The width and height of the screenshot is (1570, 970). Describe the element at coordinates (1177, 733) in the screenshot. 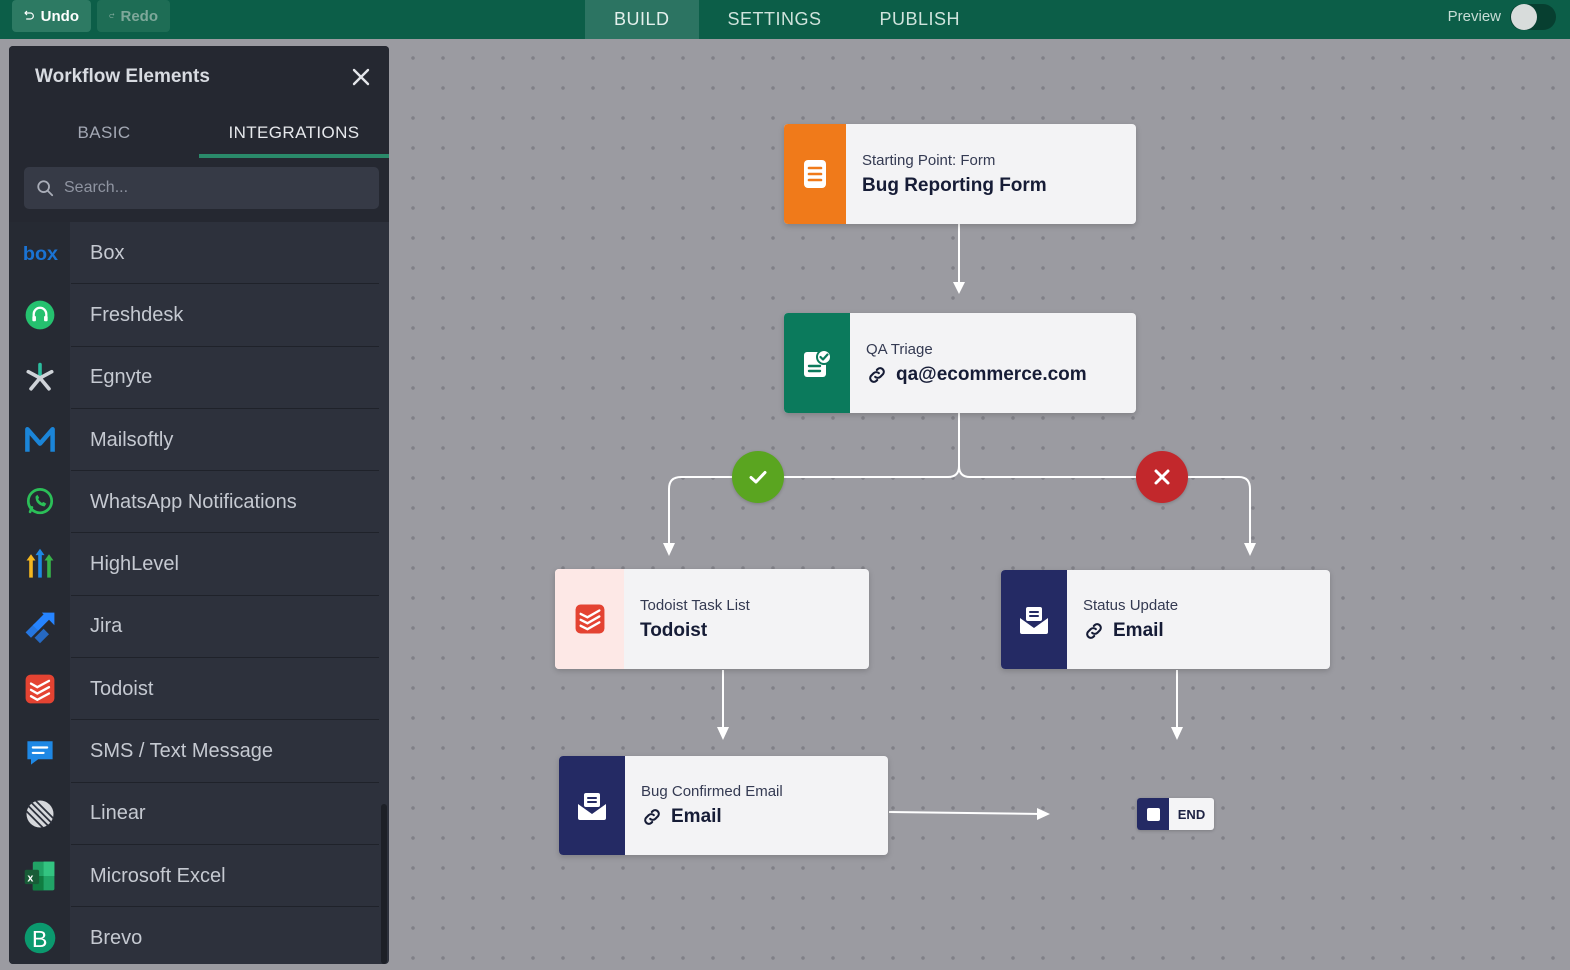

I see `arrowhead-end-from-status` at that location.